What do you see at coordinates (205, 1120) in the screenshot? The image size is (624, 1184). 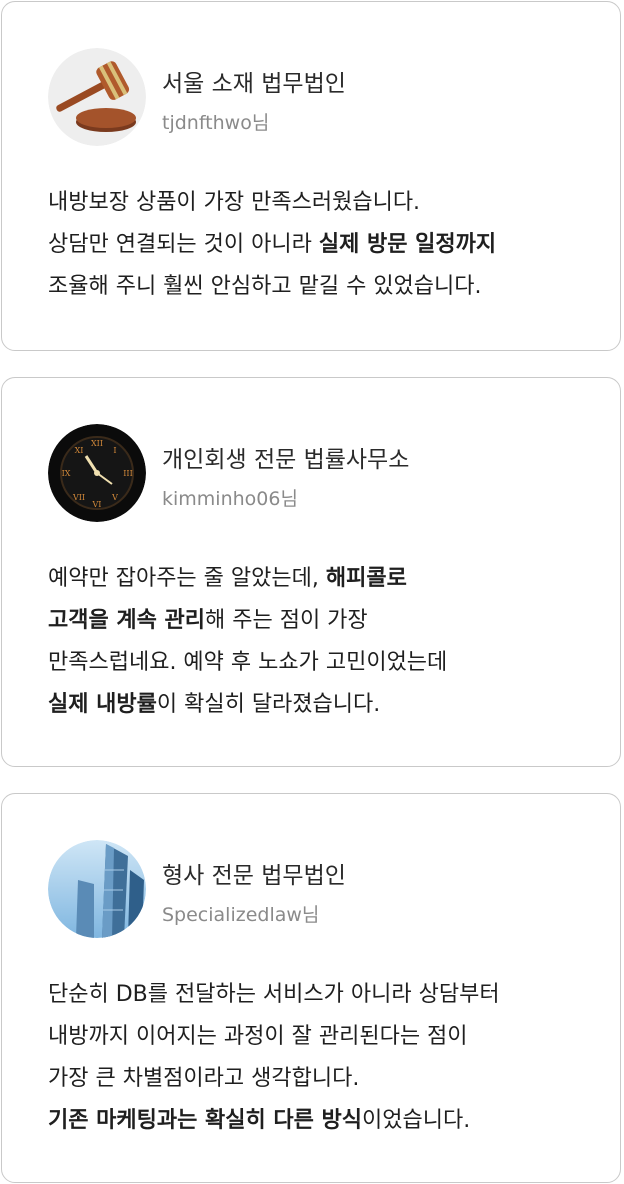 I see `review-highlight: 기존 마케팅과는 확실히 다른 방식` at bounding box center [205, 1120].